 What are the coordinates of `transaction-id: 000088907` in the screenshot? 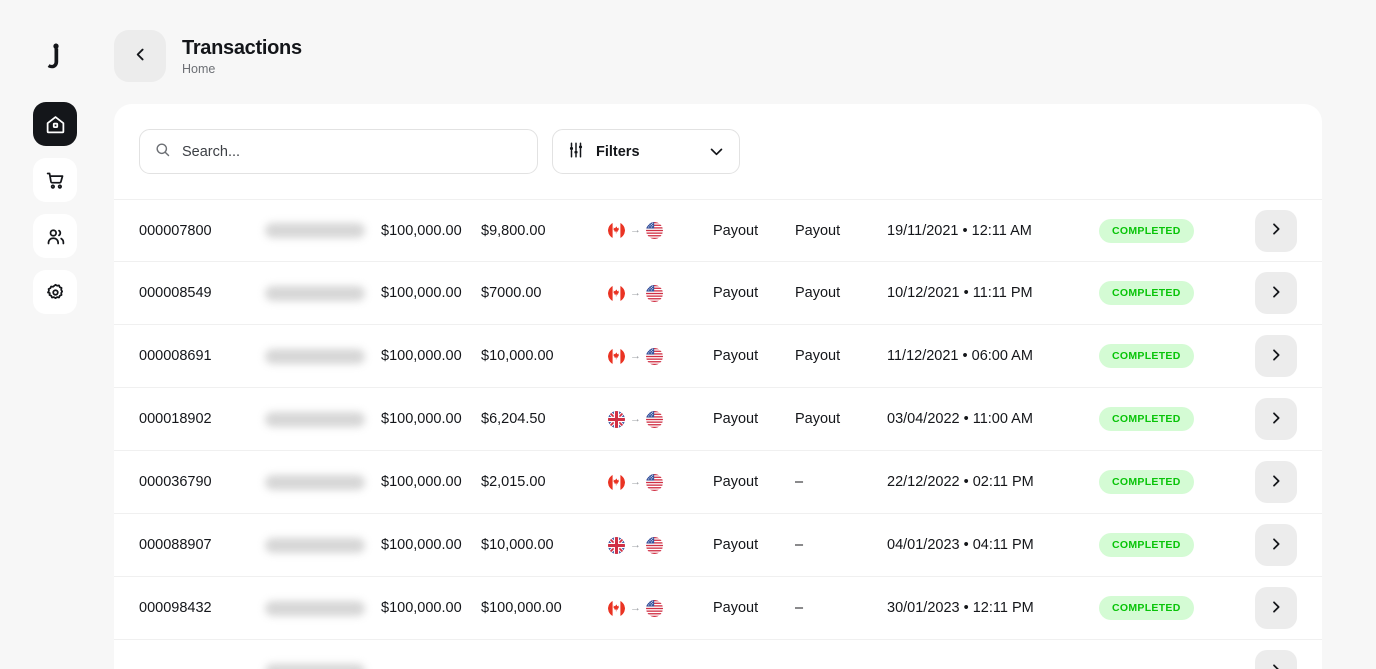 It's located at (175, 545).